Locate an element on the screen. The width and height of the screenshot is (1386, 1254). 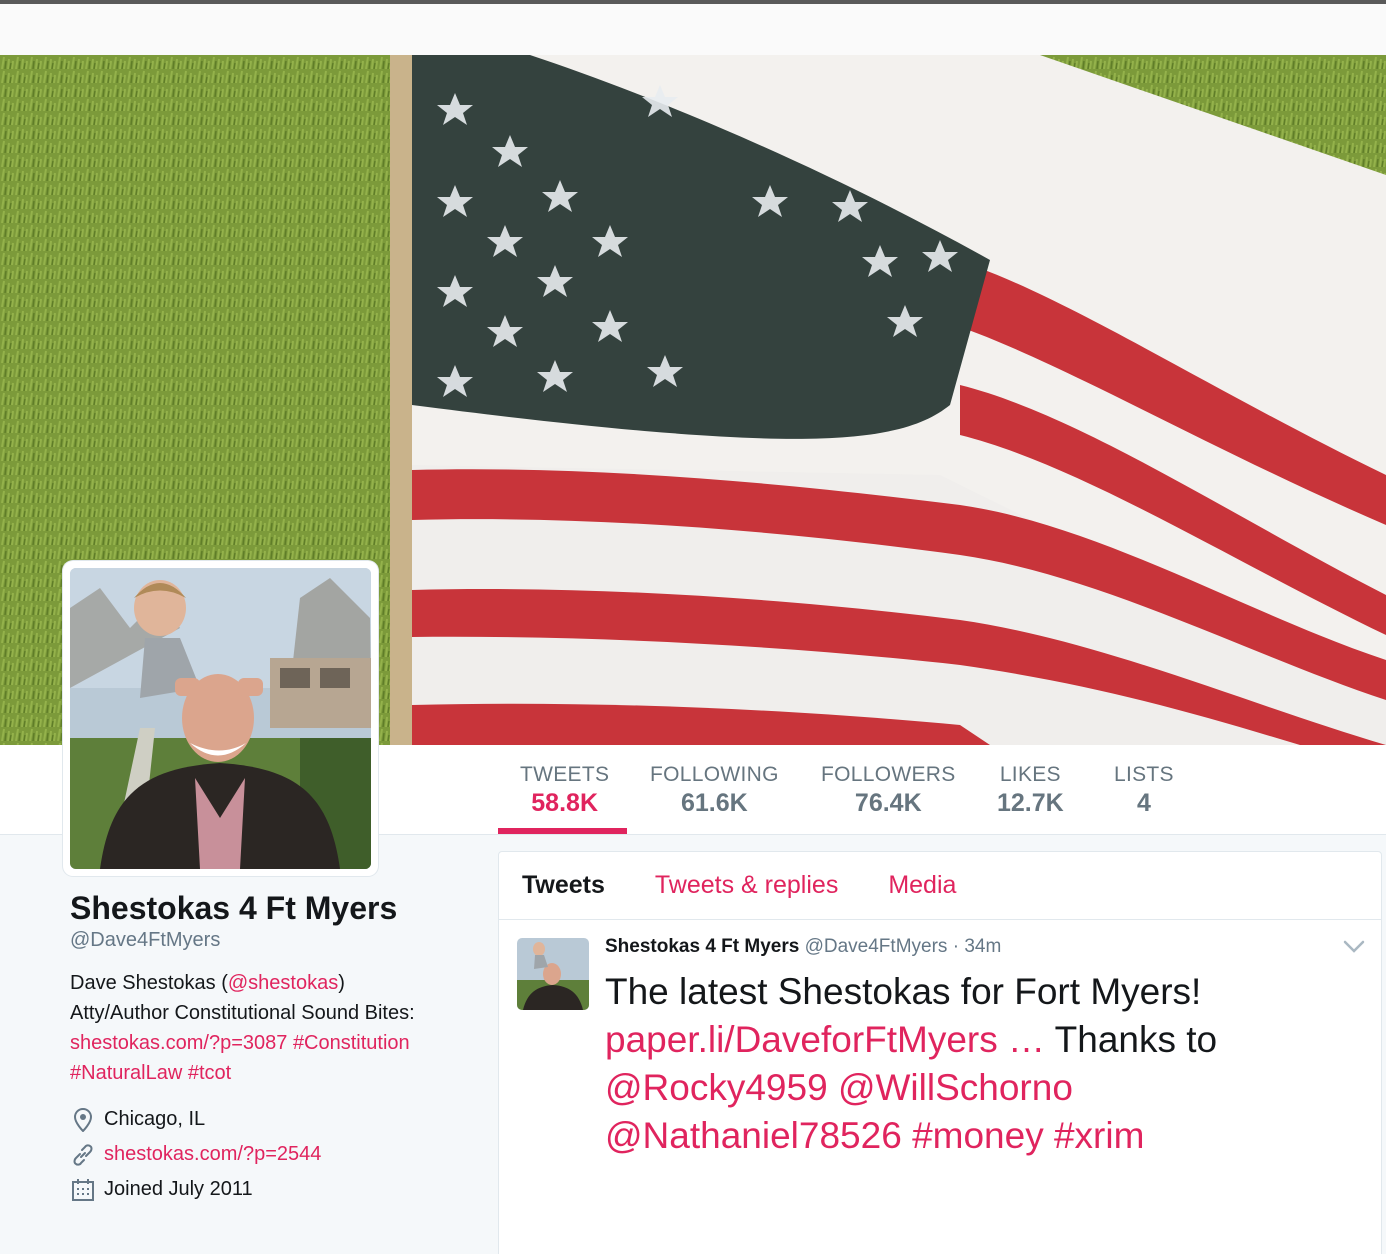
stat-followers-value: 76.4K is located at coordinates (888, 803).